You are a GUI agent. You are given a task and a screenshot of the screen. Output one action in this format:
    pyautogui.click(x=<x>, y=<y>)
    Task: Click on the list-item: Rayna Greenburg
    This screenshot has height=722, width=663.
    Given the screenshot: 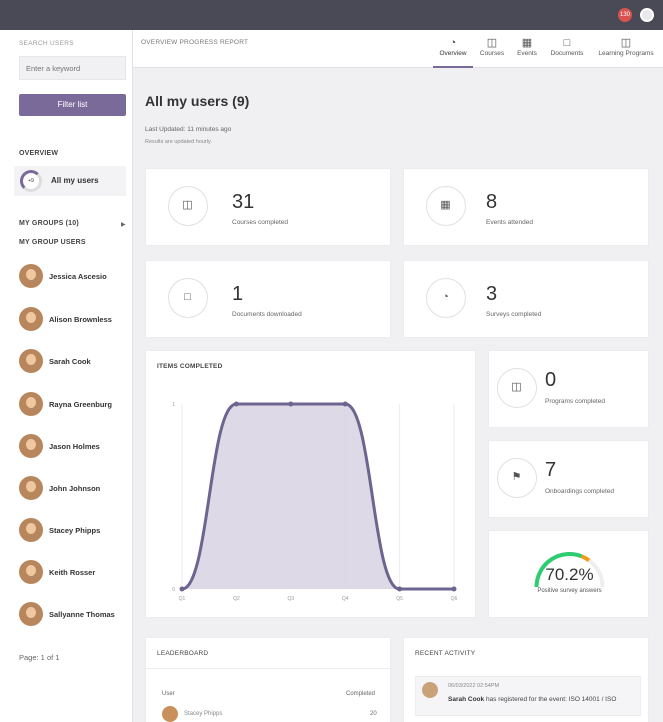 What is the action you would take?
    pyautogui.click(x=75, y=405)
    